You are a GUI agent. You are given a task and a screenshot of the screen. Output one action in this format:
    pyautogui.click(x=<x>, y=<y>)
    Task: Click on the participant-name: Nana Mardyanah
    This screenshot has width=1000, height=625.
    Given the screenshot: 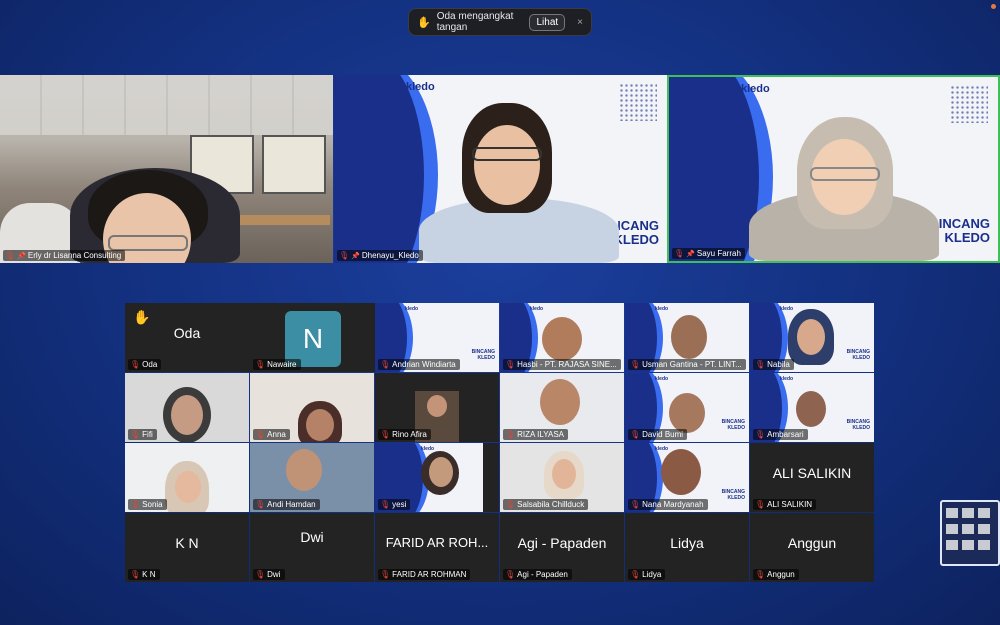 What is the action you would take?
    pyautogui.click(x=673, y=504)
    